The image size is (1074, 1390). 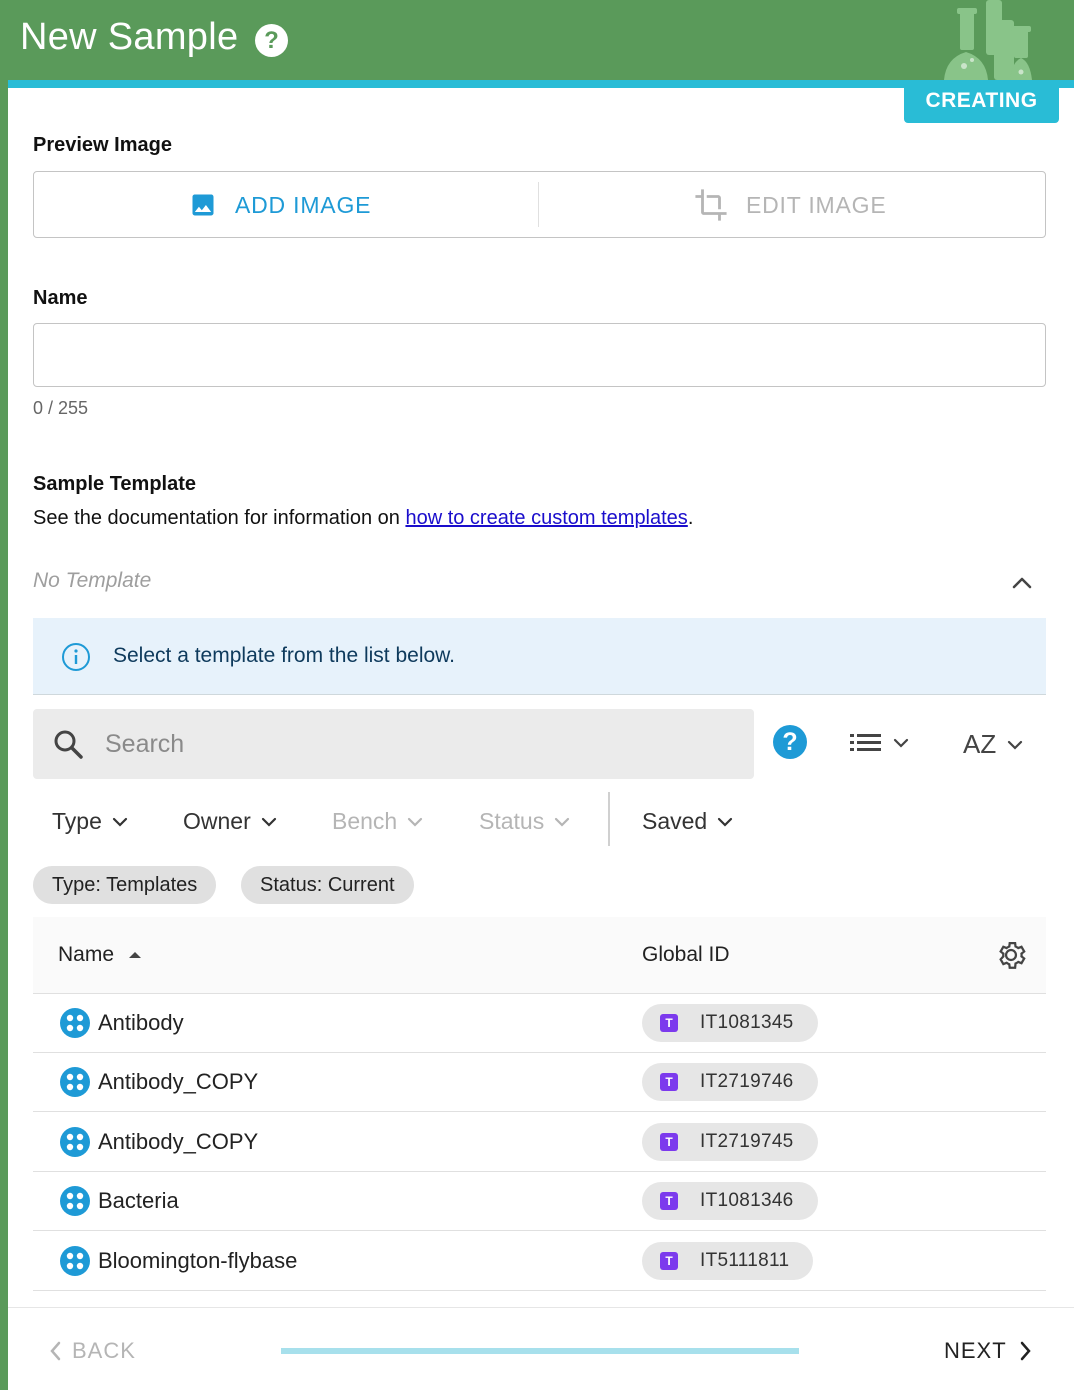 I want to click on status-filter-label: Status, so click(x=512, y=821).